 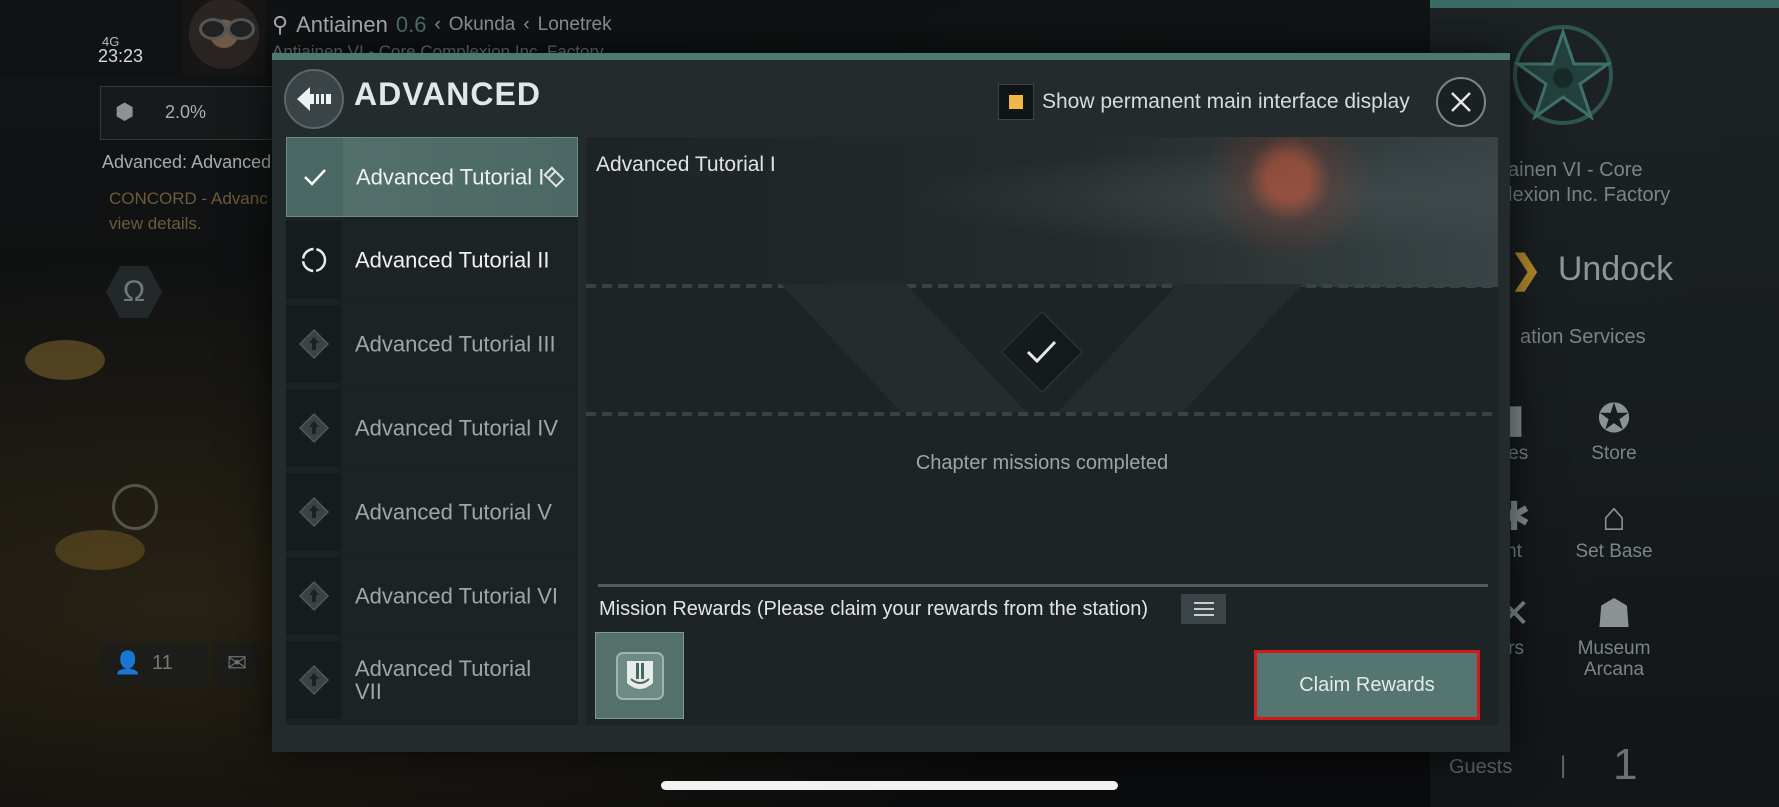 I want to click on tutorial-label: Advanced Tutorial VI, so click(x=457, y=596).